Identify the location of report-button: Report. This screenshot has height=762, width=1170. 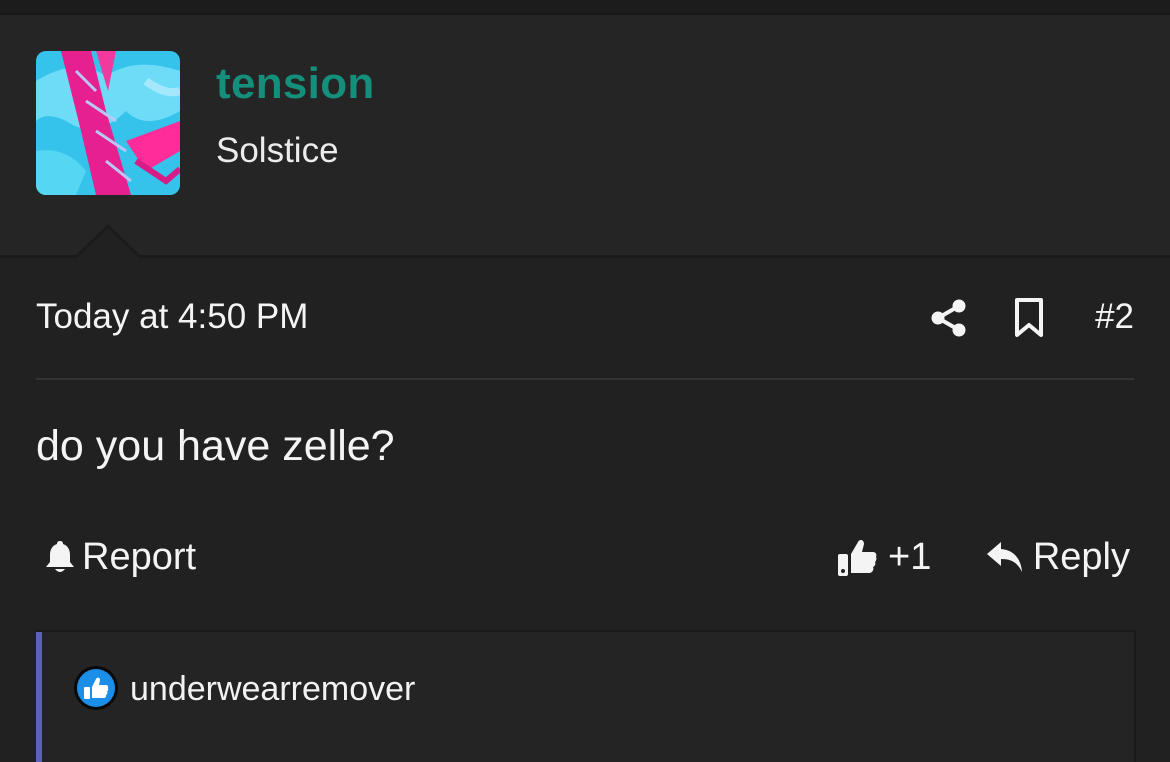
(120, 557).